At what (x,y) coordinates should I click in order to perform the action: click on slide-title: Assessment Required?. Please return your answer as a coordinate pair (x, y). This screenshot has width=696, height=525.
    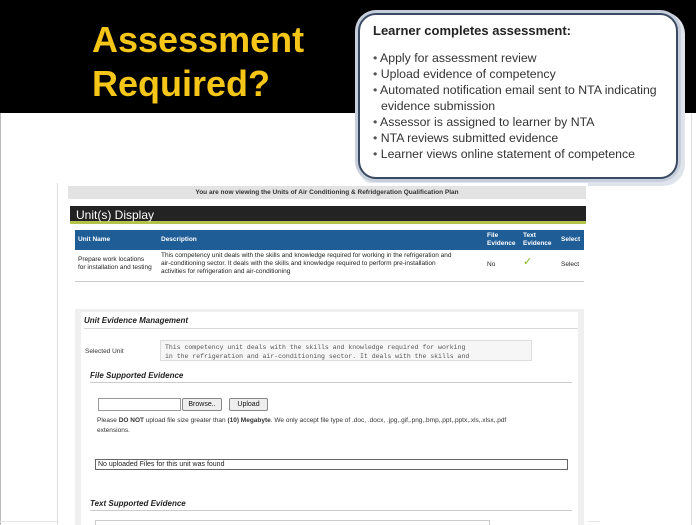
    Looking at the image, I should click on (212, 62).